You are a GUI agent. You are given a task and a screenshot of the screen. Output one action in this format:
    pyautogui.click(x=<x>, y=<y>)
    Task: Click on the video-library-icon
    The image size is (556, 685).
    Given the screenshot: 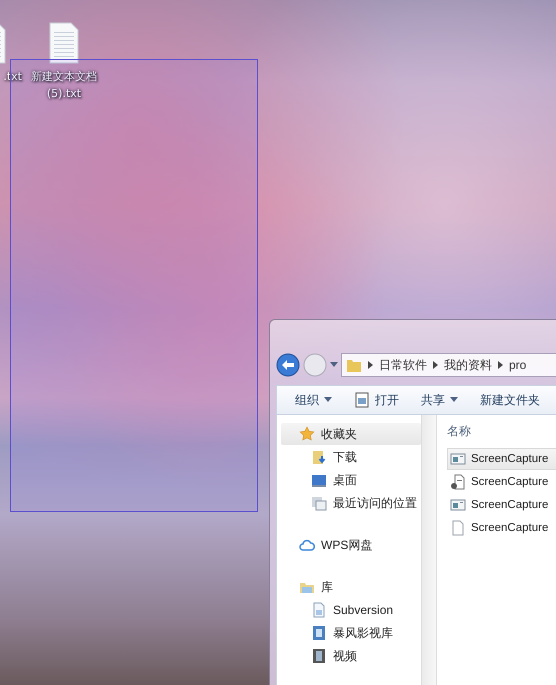 What is the action you would take?
    pyautogui.click(x=319, y=633)
    